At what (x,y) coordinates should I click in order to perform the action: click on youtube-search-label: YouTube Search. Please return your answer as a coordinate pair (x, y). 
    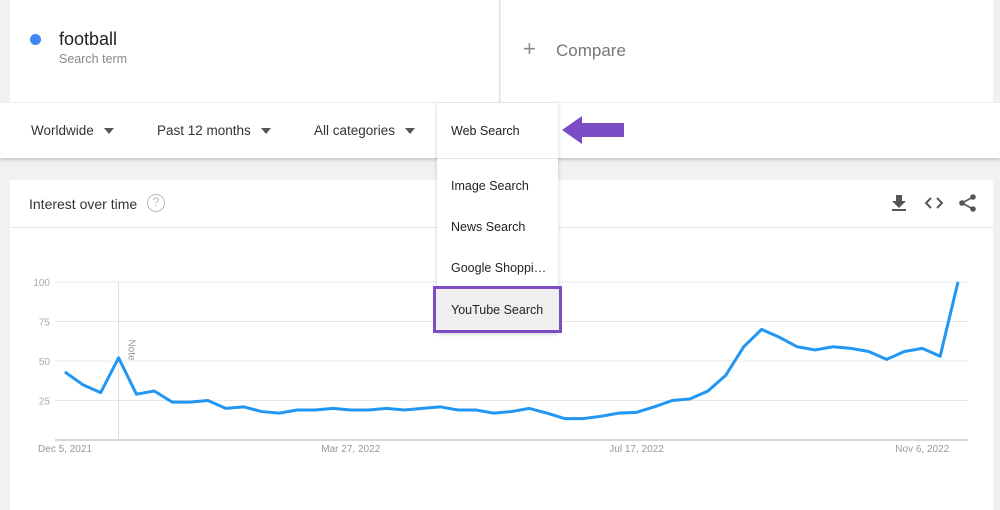
    Looking at the image, I should click on (497, 310).